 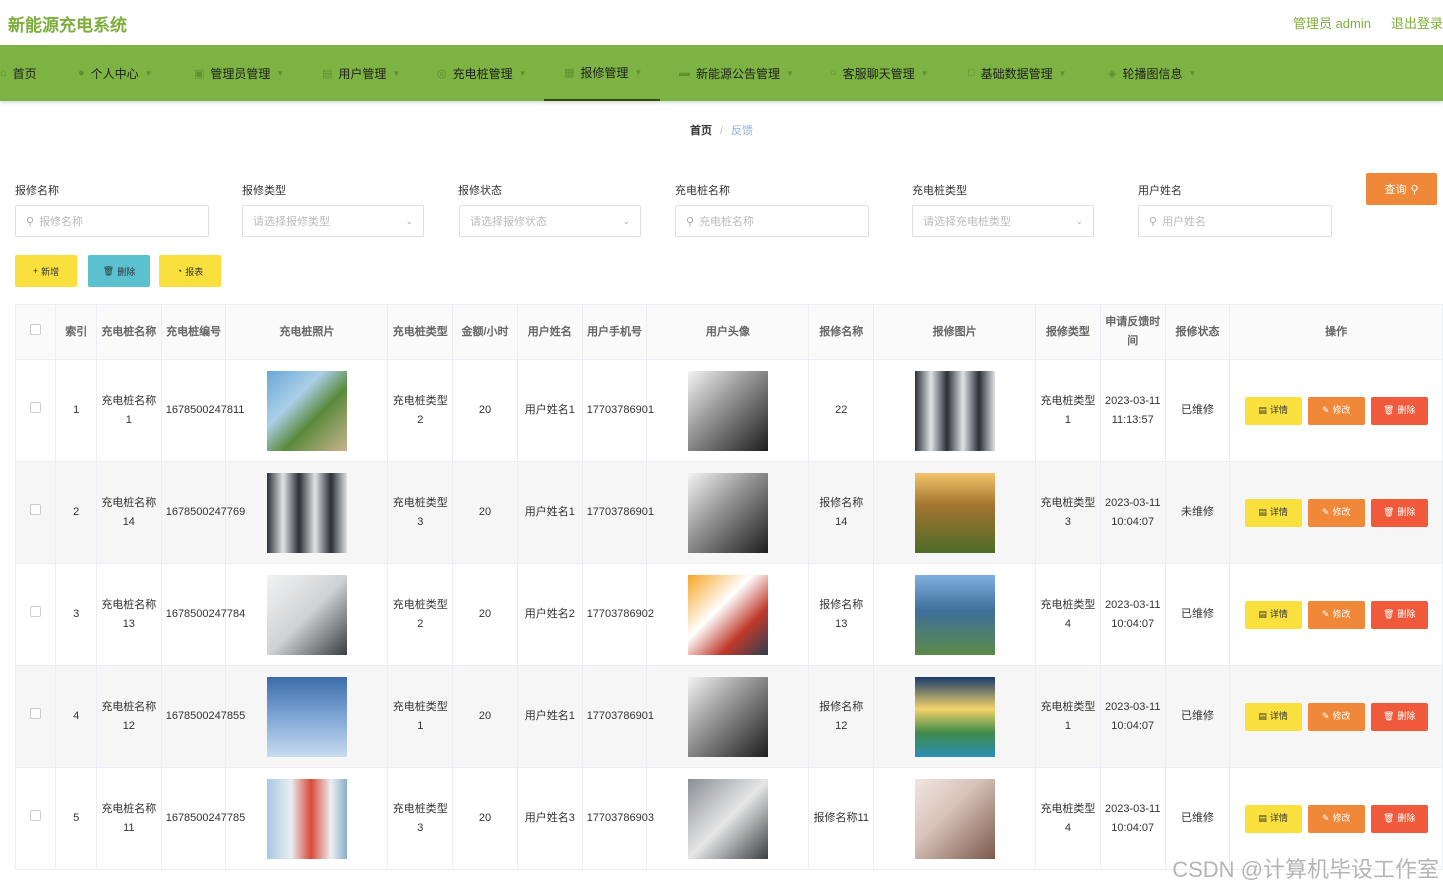 I want to click on select-all-cell, so click(x=35, y=332).